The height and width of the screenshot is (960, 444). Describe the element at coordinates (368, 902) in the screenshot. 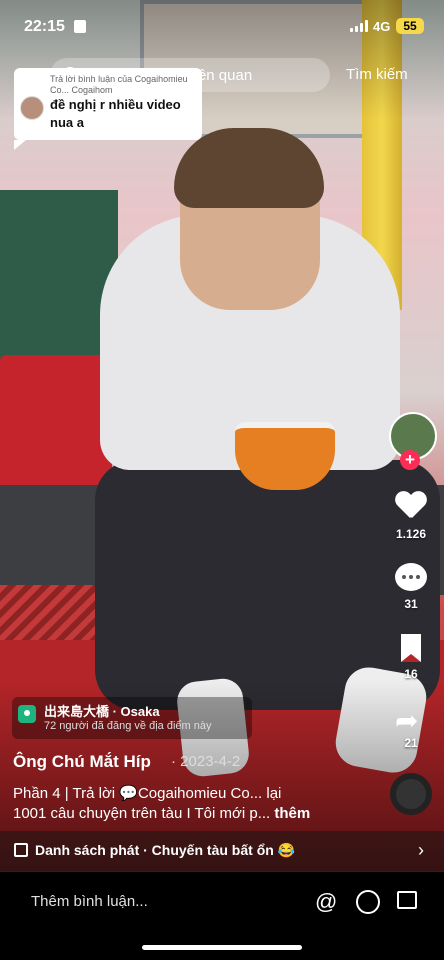

I see `emoji-icon` at that location.